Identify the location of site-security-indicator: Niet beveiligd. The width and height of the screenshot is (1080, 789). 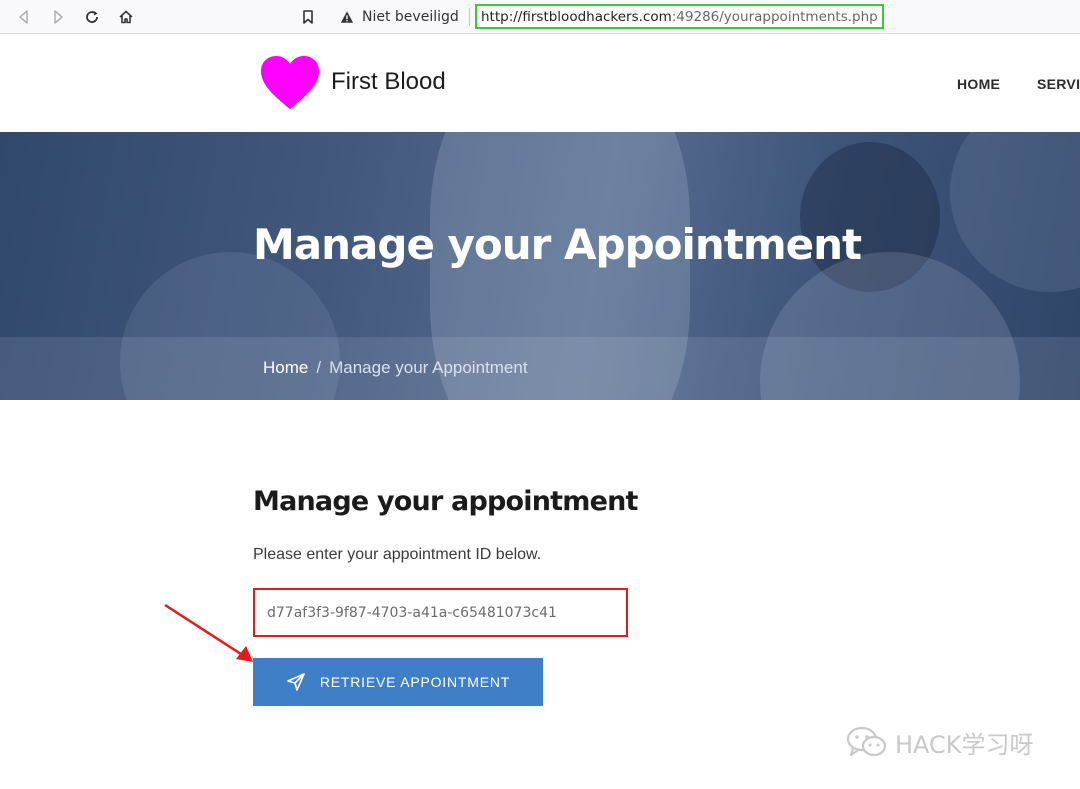
(405, 17).